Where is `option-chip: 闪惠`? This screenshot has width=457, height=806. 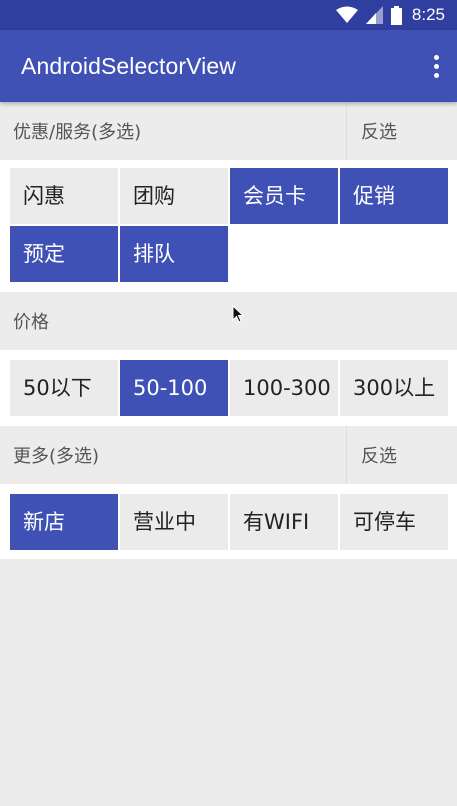 option-chip: 闪惠 is located at coordinates (64, 196).